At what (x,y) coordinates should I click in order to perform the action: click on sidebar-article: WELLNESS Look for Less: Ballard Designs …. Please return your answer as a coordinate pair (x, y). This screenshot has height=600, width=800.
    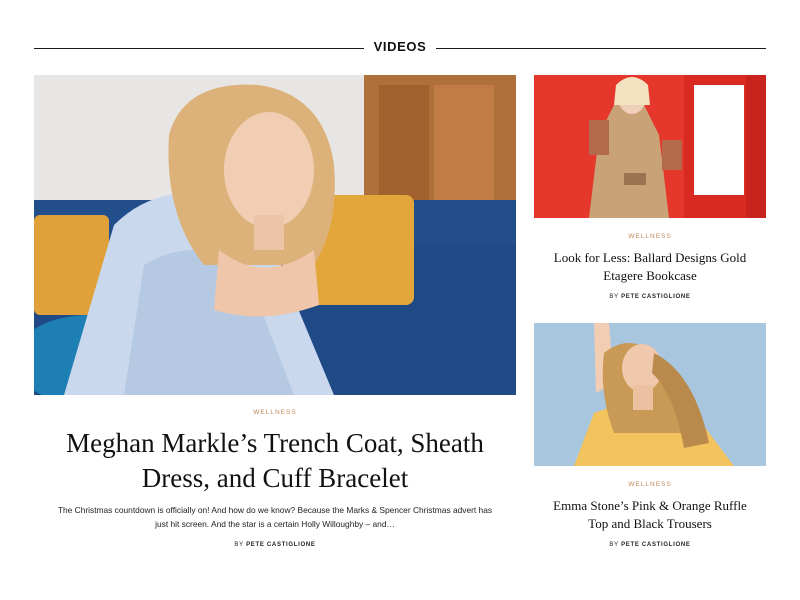
    Looking at the image, I should click on (650, 190).